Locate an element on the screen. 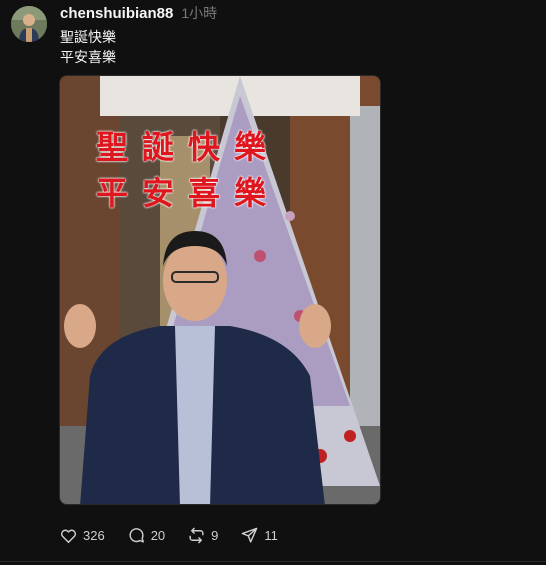 The width and height of the screenshot is (546, 565). repost-button: 9 is located at coordinates (202, 535).